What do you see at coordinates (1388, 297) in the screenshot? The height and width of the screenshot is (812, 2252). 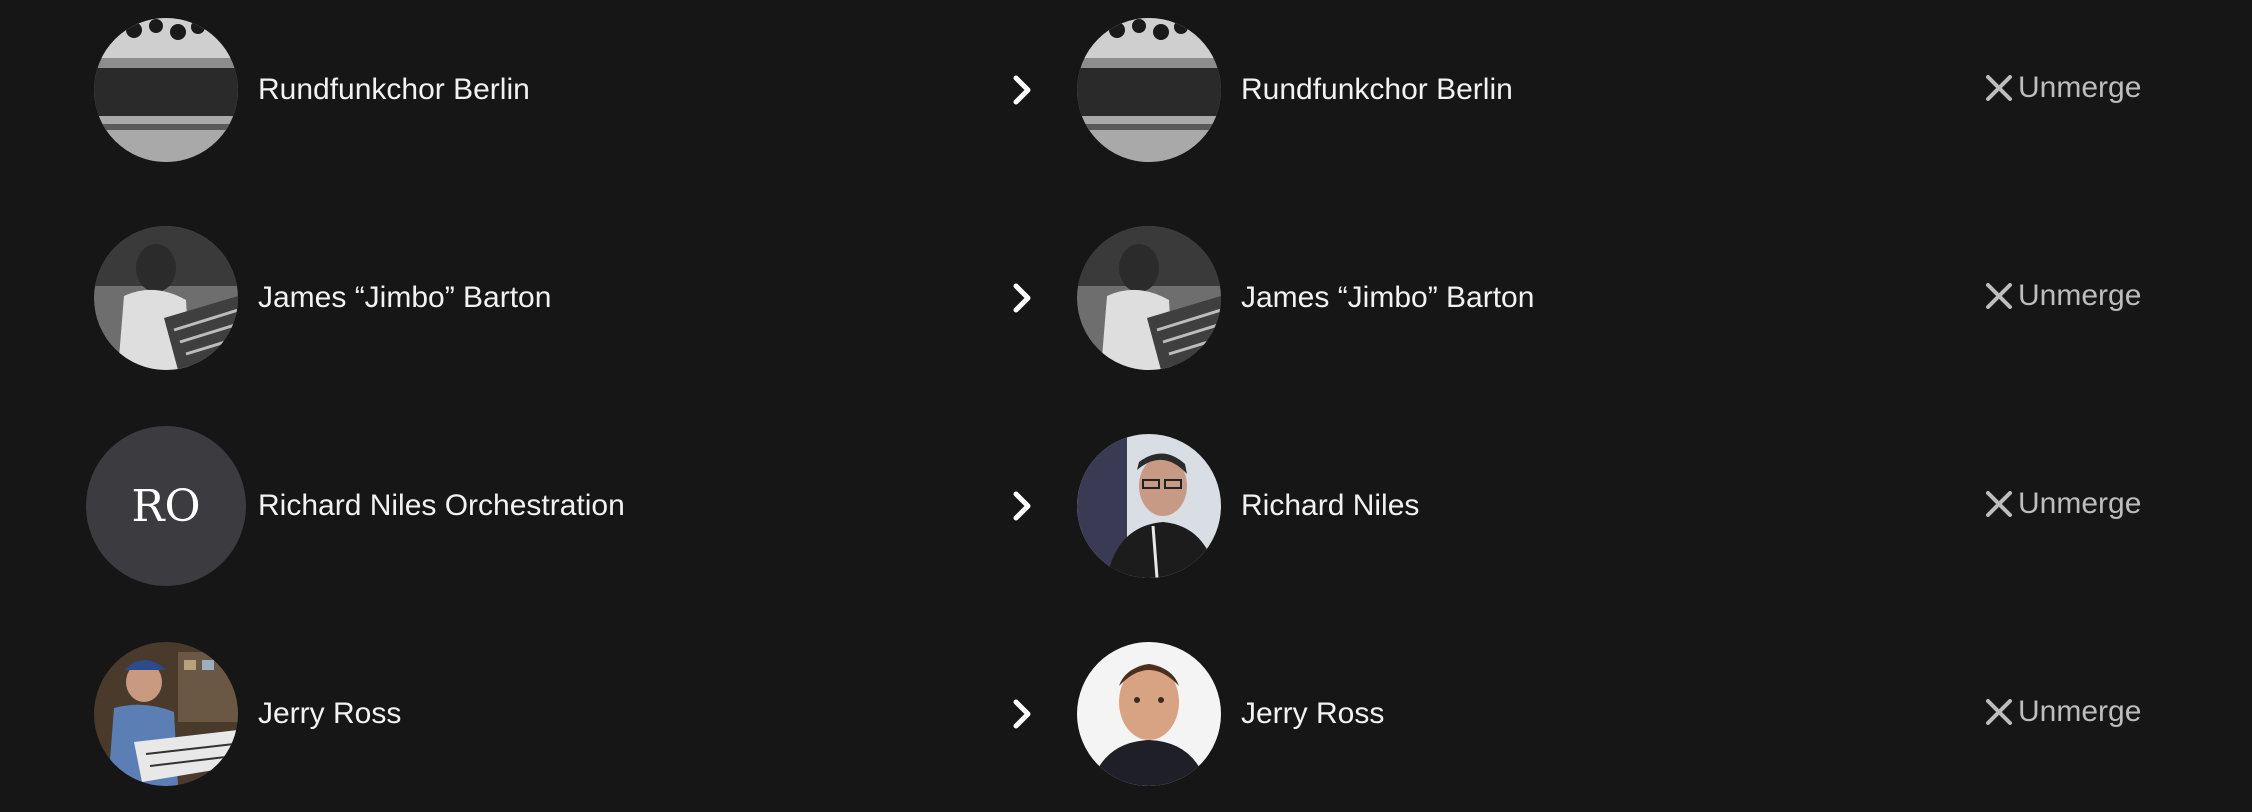 I see `target-name: James “Jimbo” Barton` at bounding box center [1388, 297].